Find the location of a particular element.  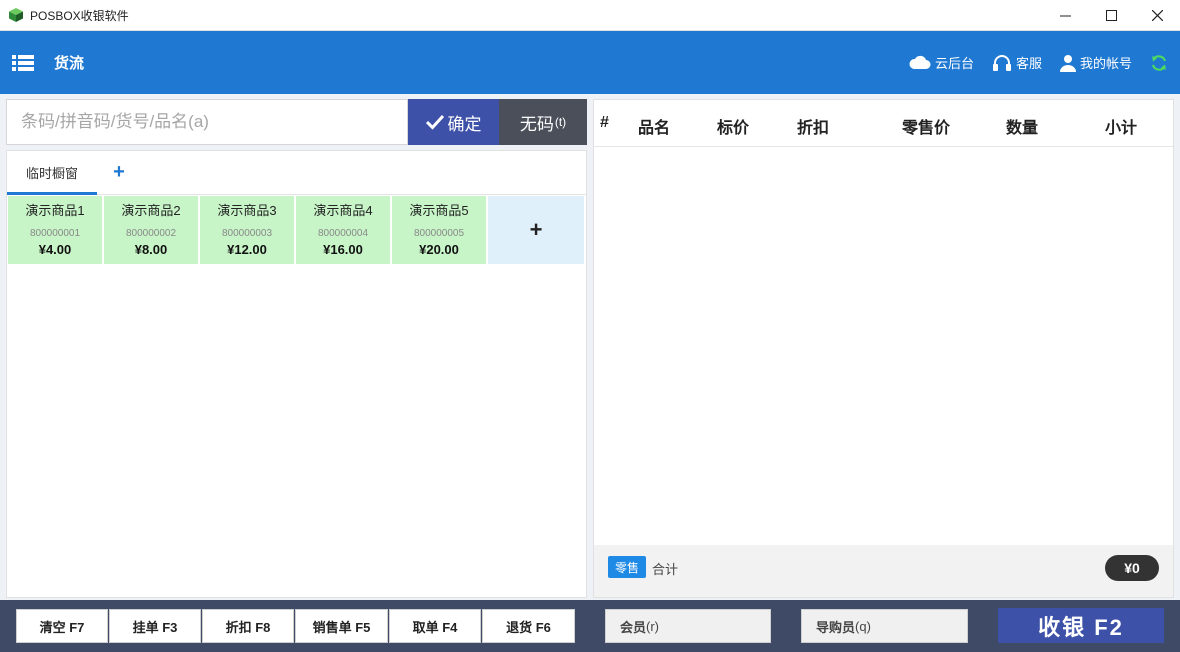

goods-name: 演示商品3 is located at coordinates (247, 210).